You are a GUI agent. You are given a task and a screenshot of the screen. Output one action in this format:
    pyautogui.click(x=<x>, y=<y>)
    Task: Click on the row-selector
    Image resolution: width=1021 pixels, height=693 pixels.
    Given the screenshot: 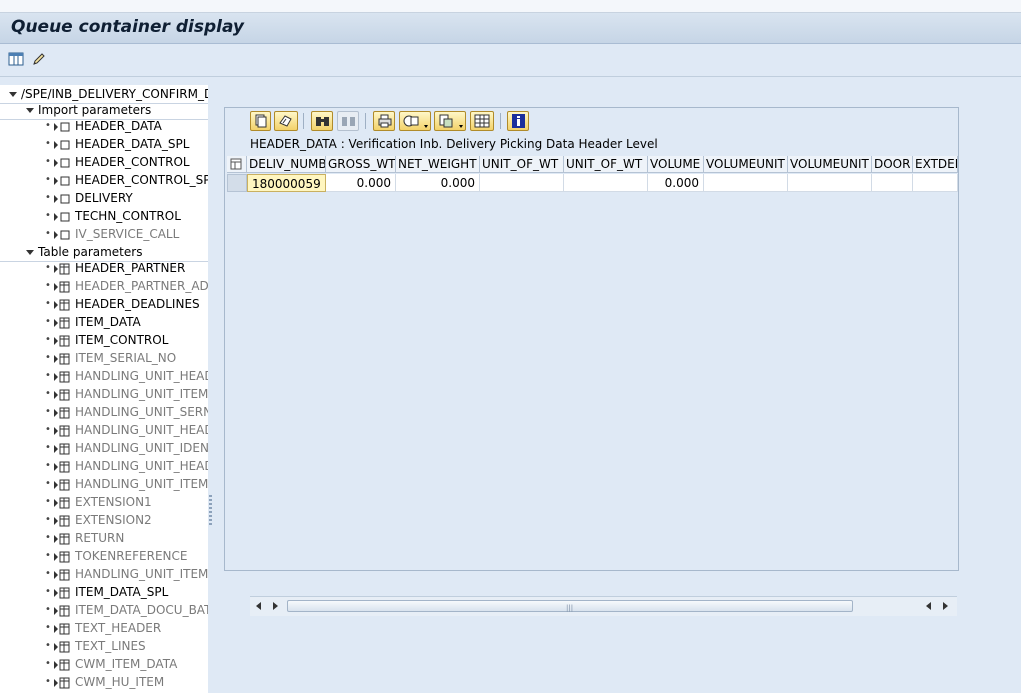 What is the action you would take?
    pyautogui.click(x=237, y=183)
    